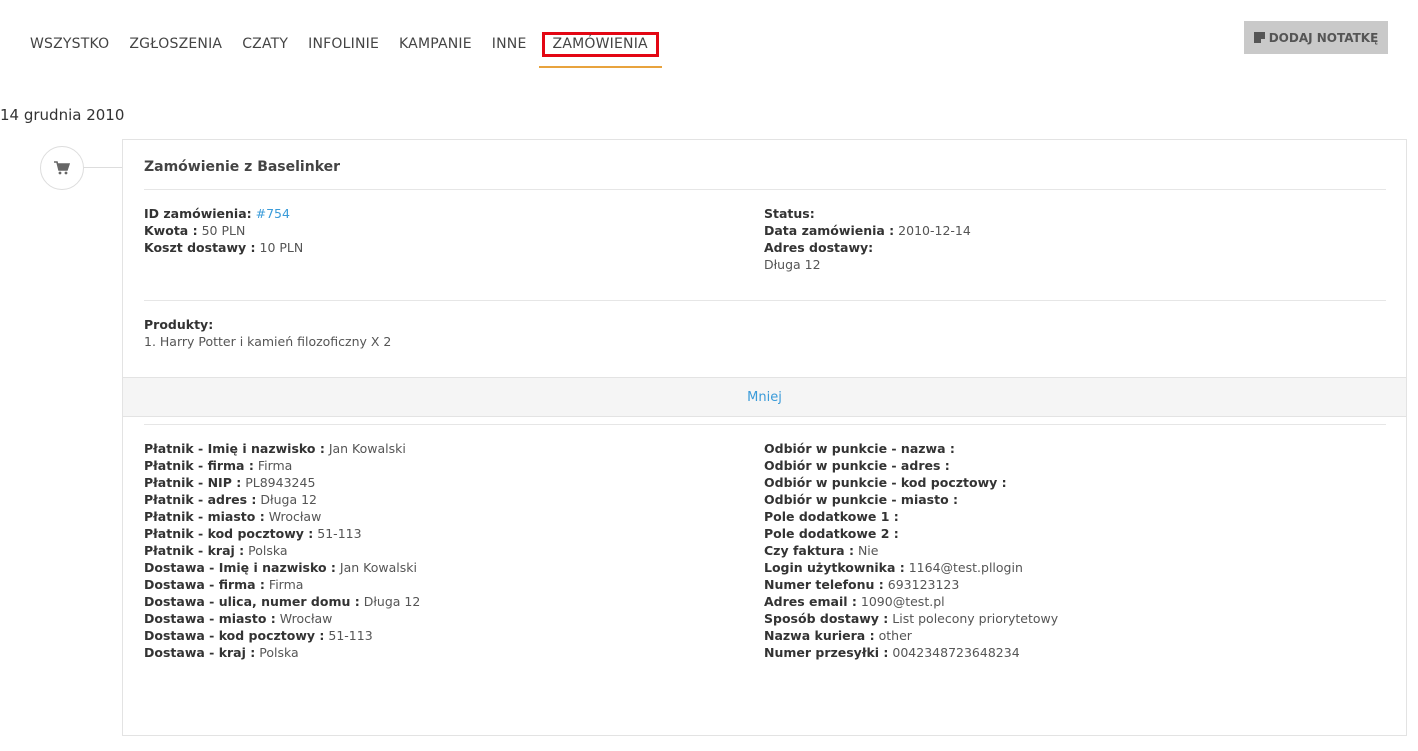 This screenshot has height=751, width=1418. Describe the element at coordinates (224, 247) in the screenshot. I see `order-shipping-cost-row: Koszt dostawy : 10 PLN` at that location.